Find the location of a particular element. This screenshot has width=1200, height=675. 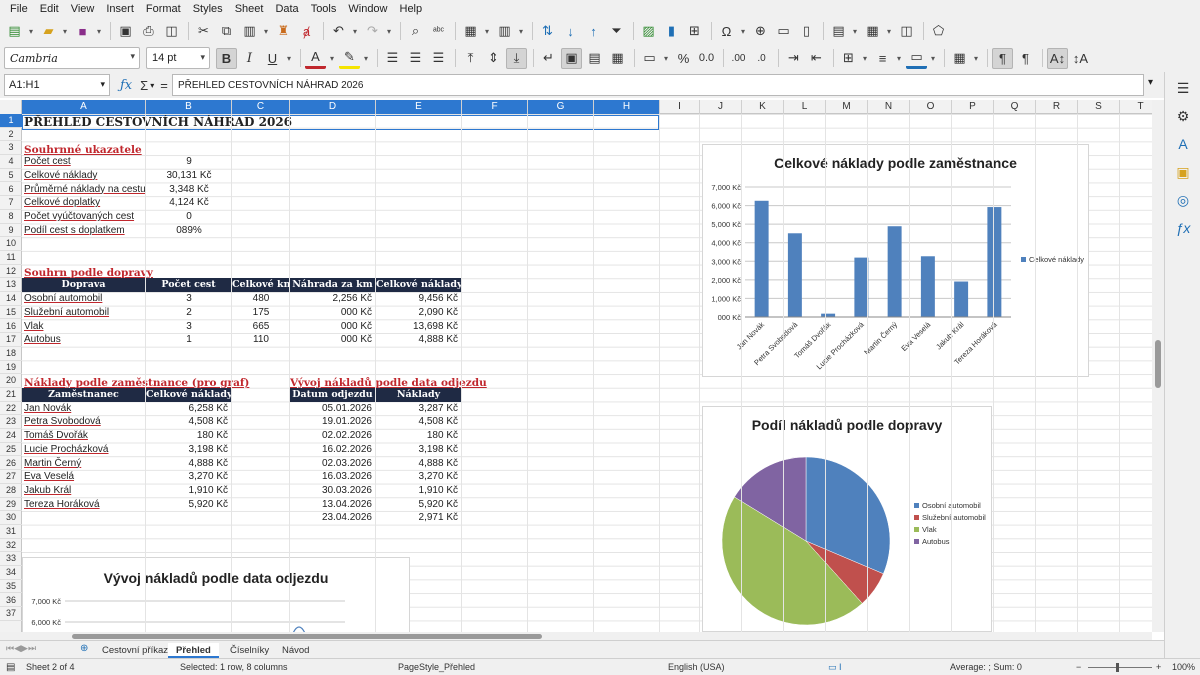

table-cell: 19.01.2026 is located at coordinates (333, 422).